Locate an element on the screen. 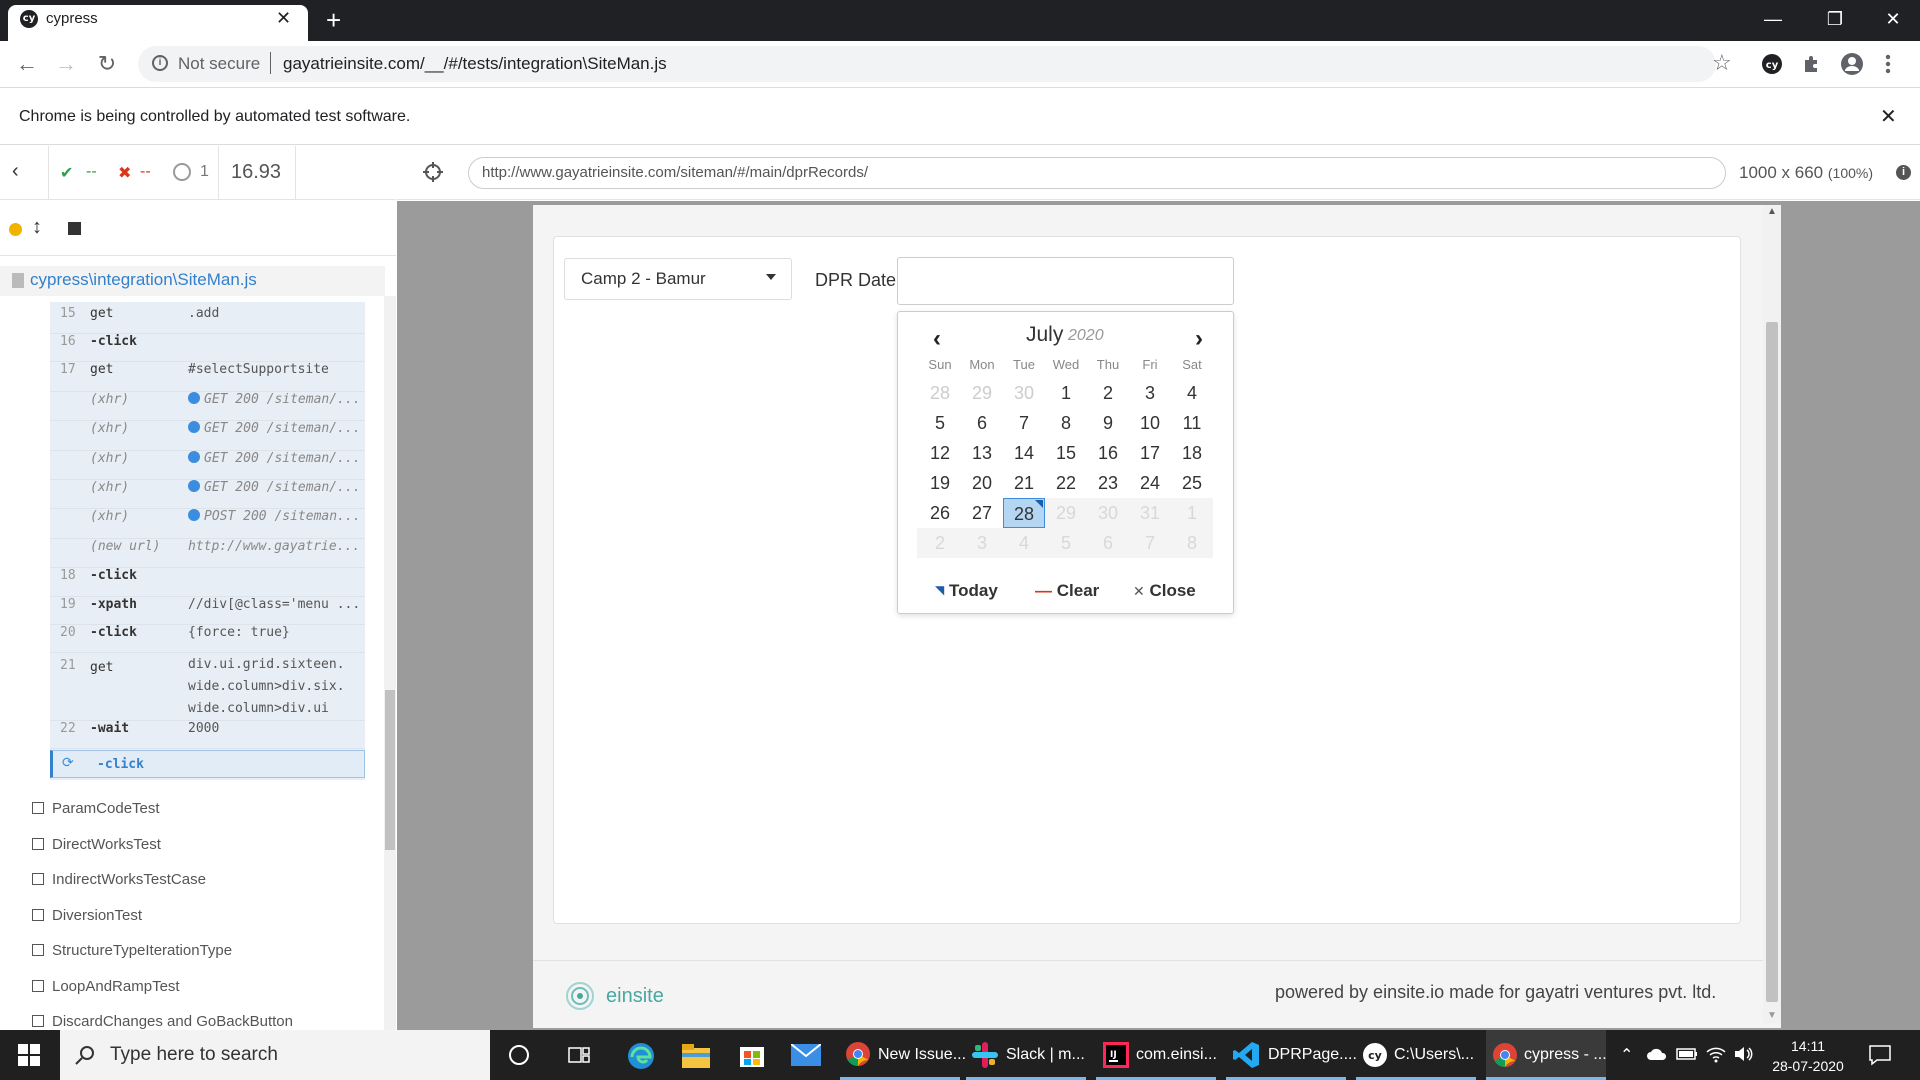  calendar-day: 1 is located at coordinates (1066, 393).